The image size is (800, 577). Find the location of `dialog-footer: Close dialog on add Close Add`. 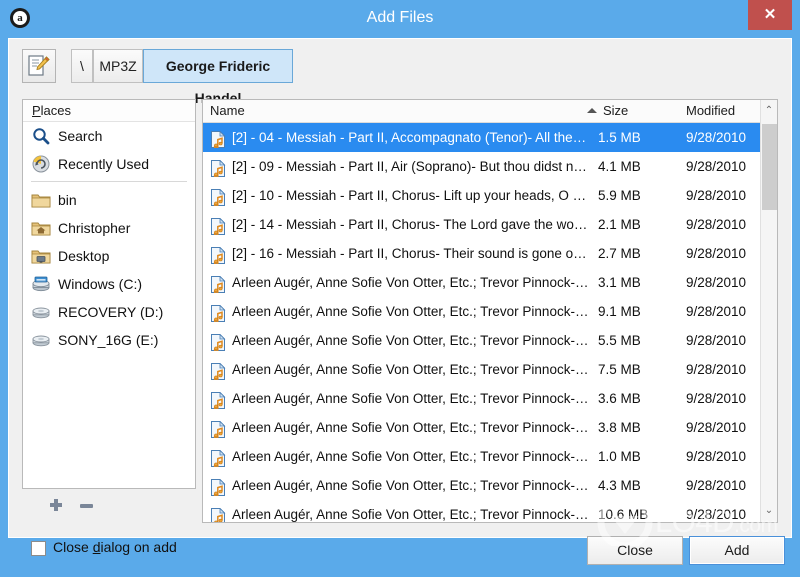

dialog-footer: Close dialog on add Close Add is located at coordinates (400, 552).